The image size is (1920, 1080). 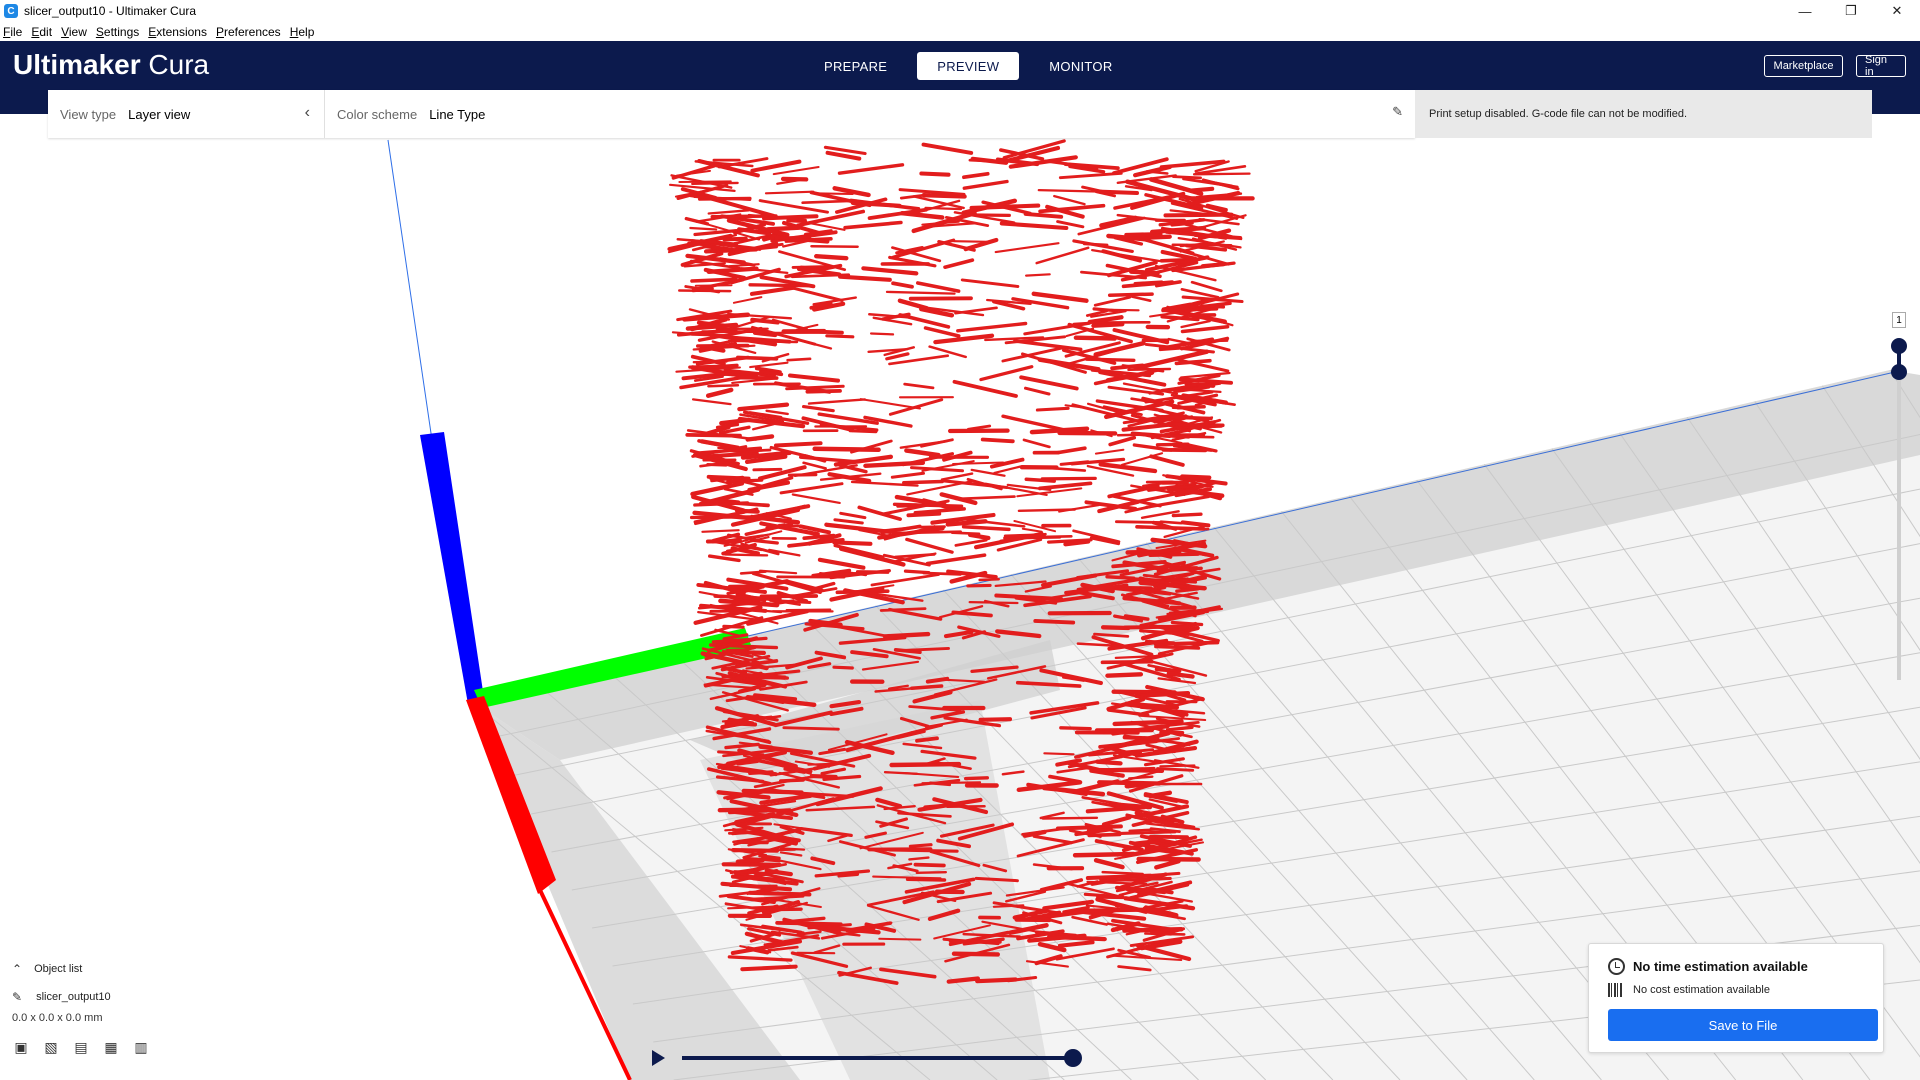 What do you see at coordinates (1805, 11) in the screenshot?
I see `minimize-icon: —` at bounding box center [1805, 11].